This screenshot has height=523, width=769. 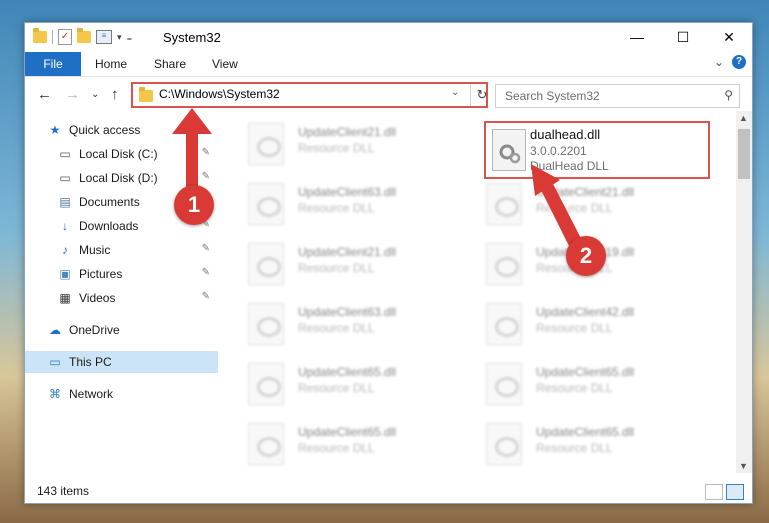 What do you see at coordinates (194, 205) in the screenshot?
I see `step-badge-1: 1` at bounding box center [194, 205].